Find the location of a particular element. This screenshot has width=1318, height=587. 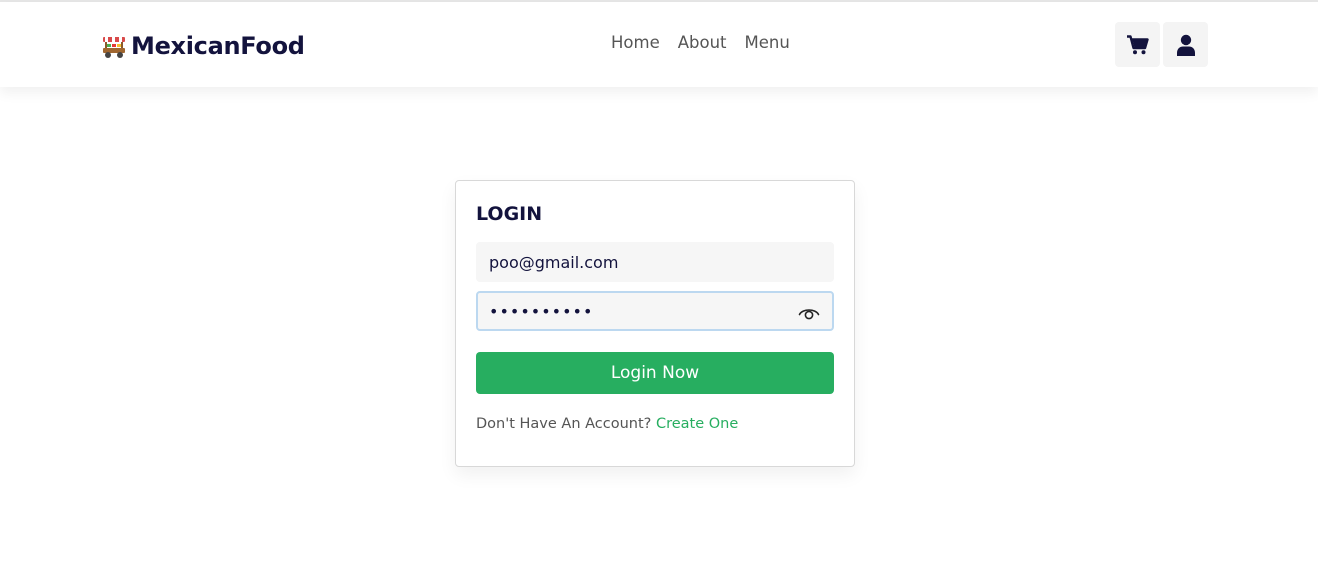

nav-menu: Menu is located at coordinates (767, 42).